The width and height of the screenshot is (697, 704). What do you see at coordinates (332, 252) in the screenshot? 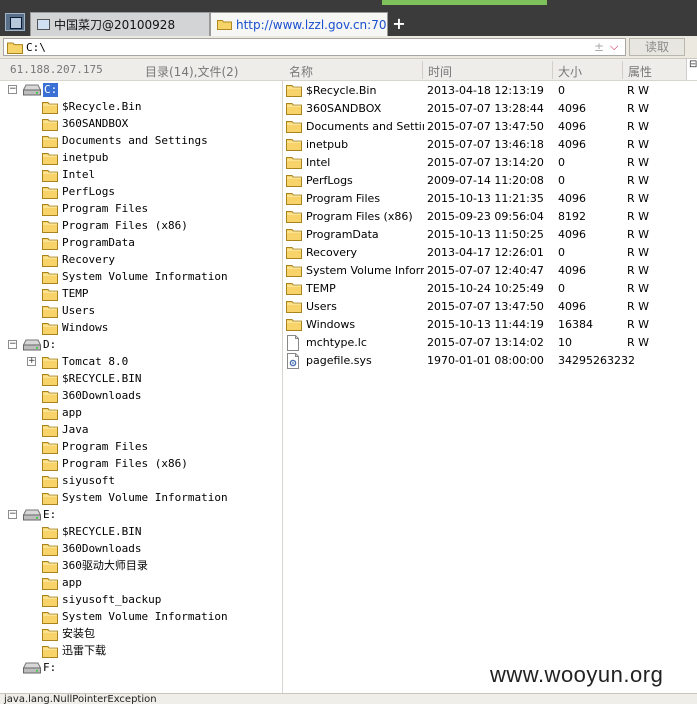
I see `file-name: Recovery` at bounding box center [332, 252].